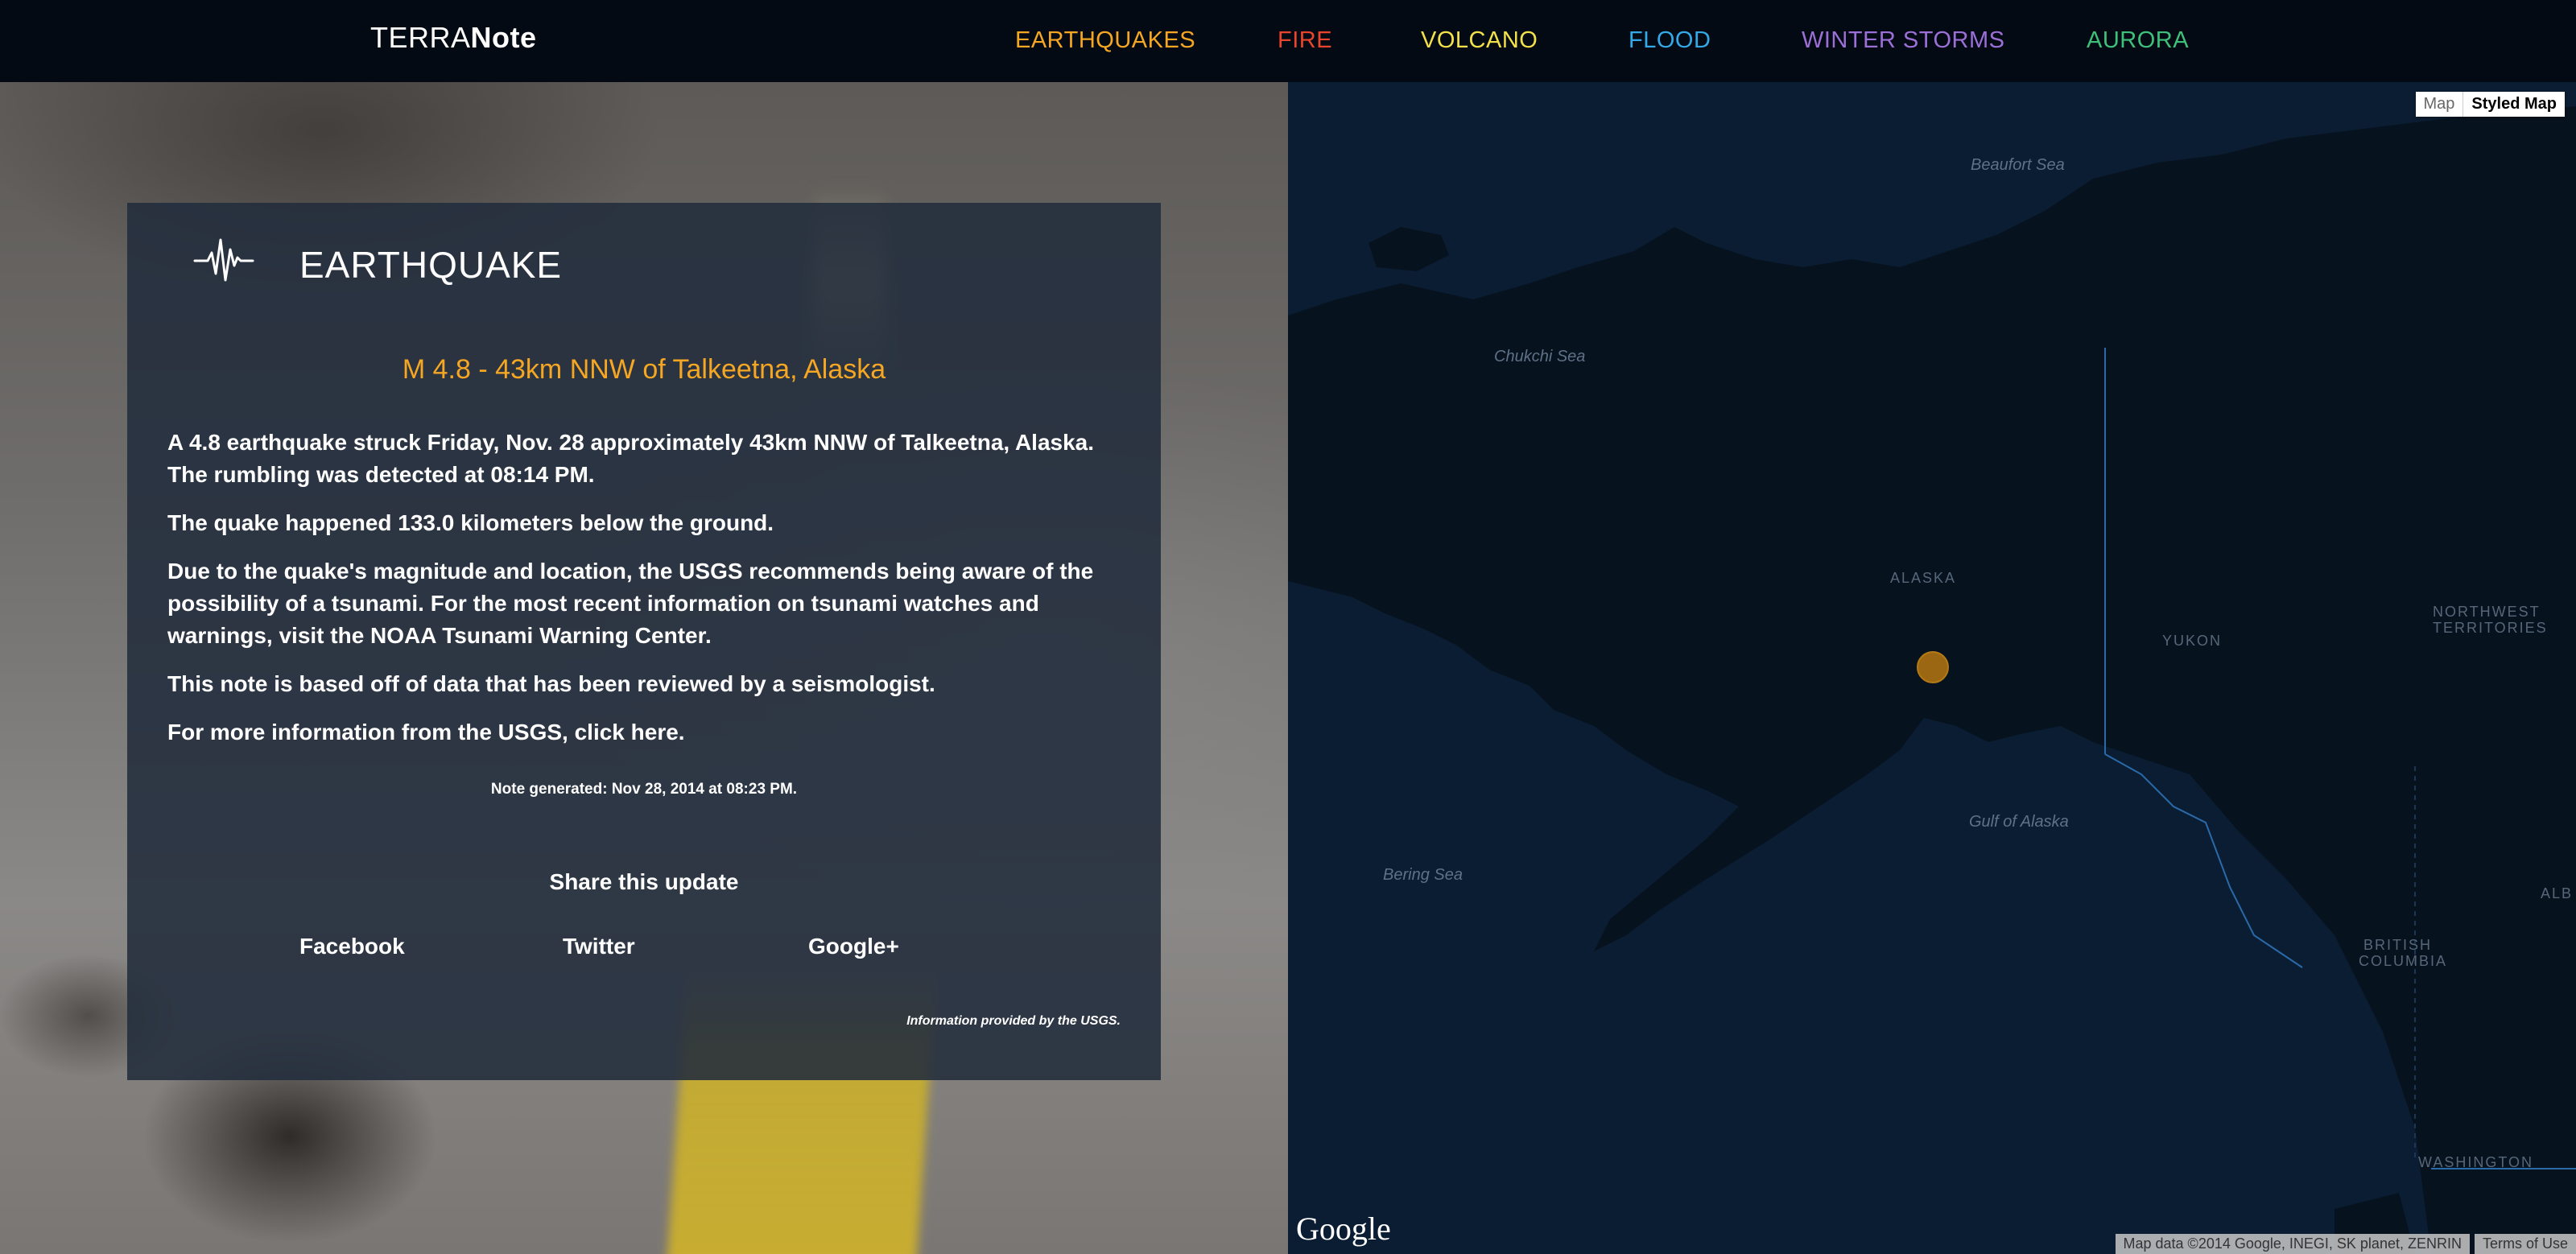 The width and height of the screenshot is (2576, 1254). I want to click on label-alberta-partial: ALB, so click(2557, 893).